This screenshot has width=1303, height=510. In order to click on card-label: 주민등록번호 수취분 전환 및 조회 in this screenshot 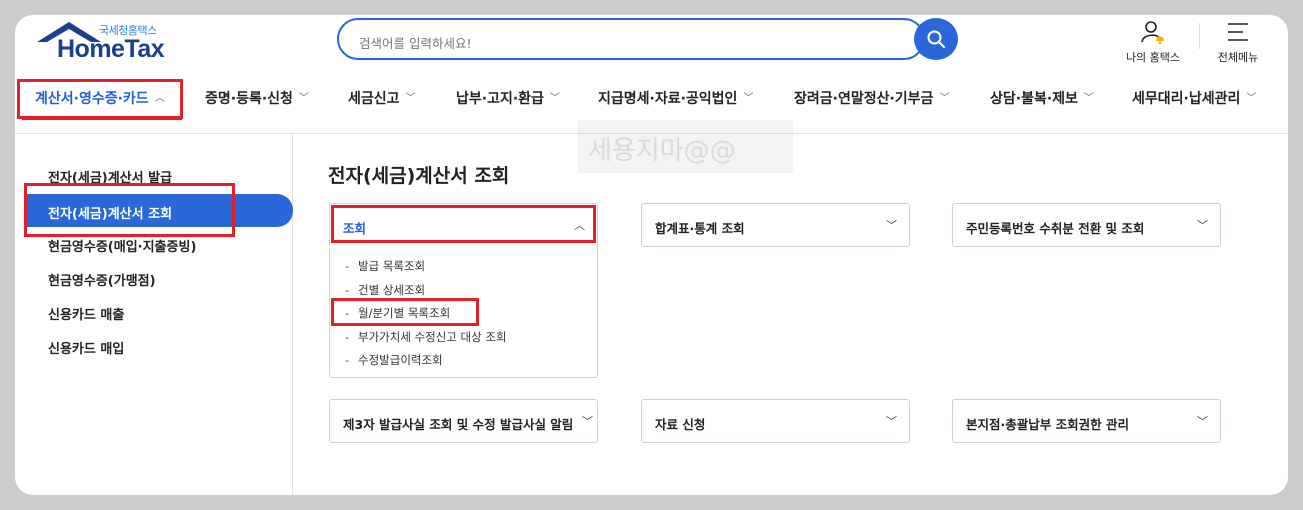, I will do `click(1055, 228)`.